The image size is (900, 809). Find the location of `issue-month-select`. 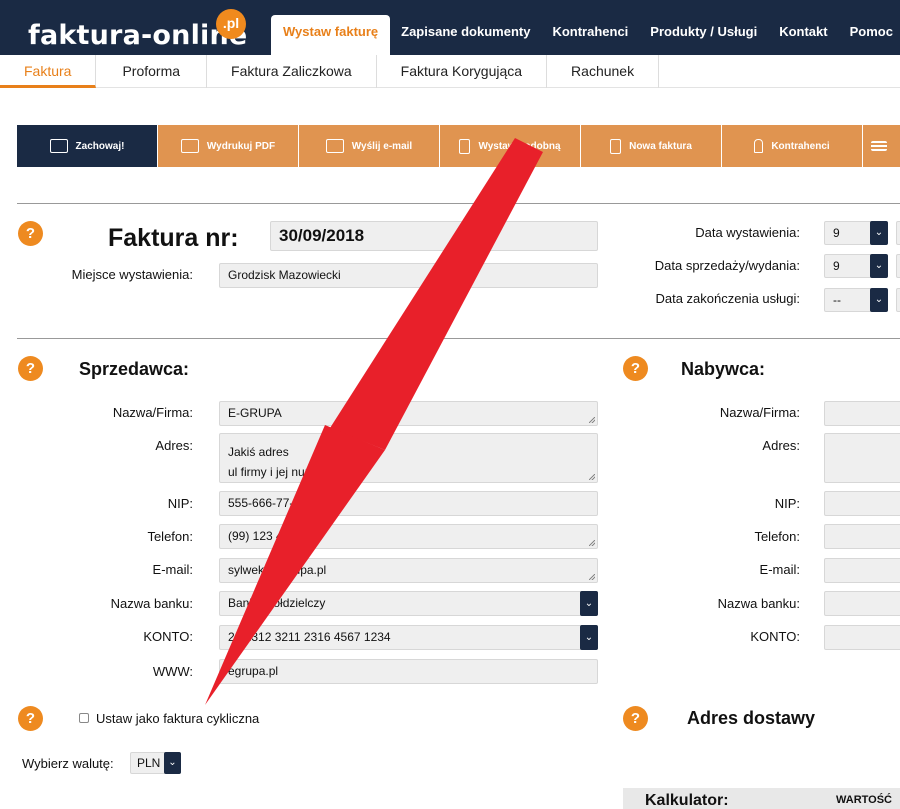

issue-month-select is located at coordinates (898, 233).